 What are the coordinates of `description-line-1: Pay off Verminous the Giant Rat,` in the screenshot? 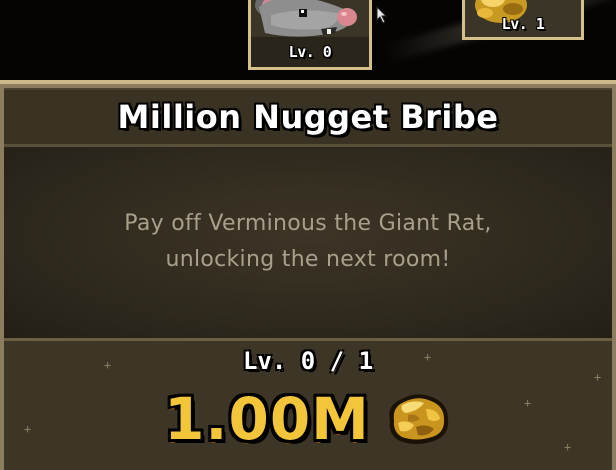 It's located at (308, 223).